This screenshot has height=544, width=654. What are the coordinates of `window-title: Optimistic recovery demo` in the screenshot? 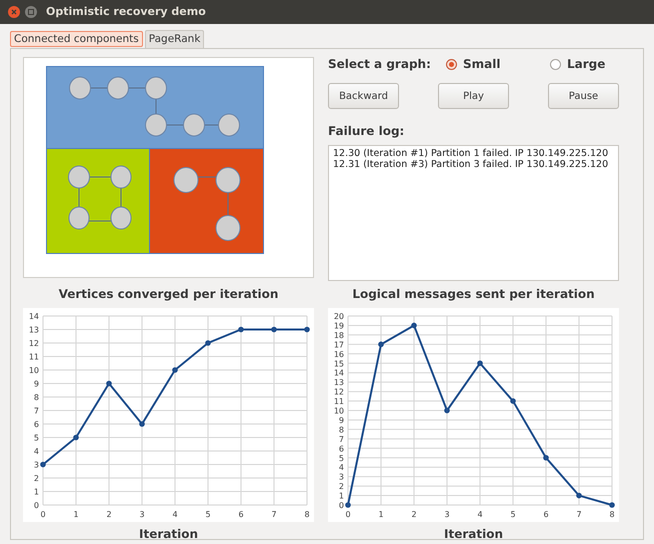 It's located at (126, 12).